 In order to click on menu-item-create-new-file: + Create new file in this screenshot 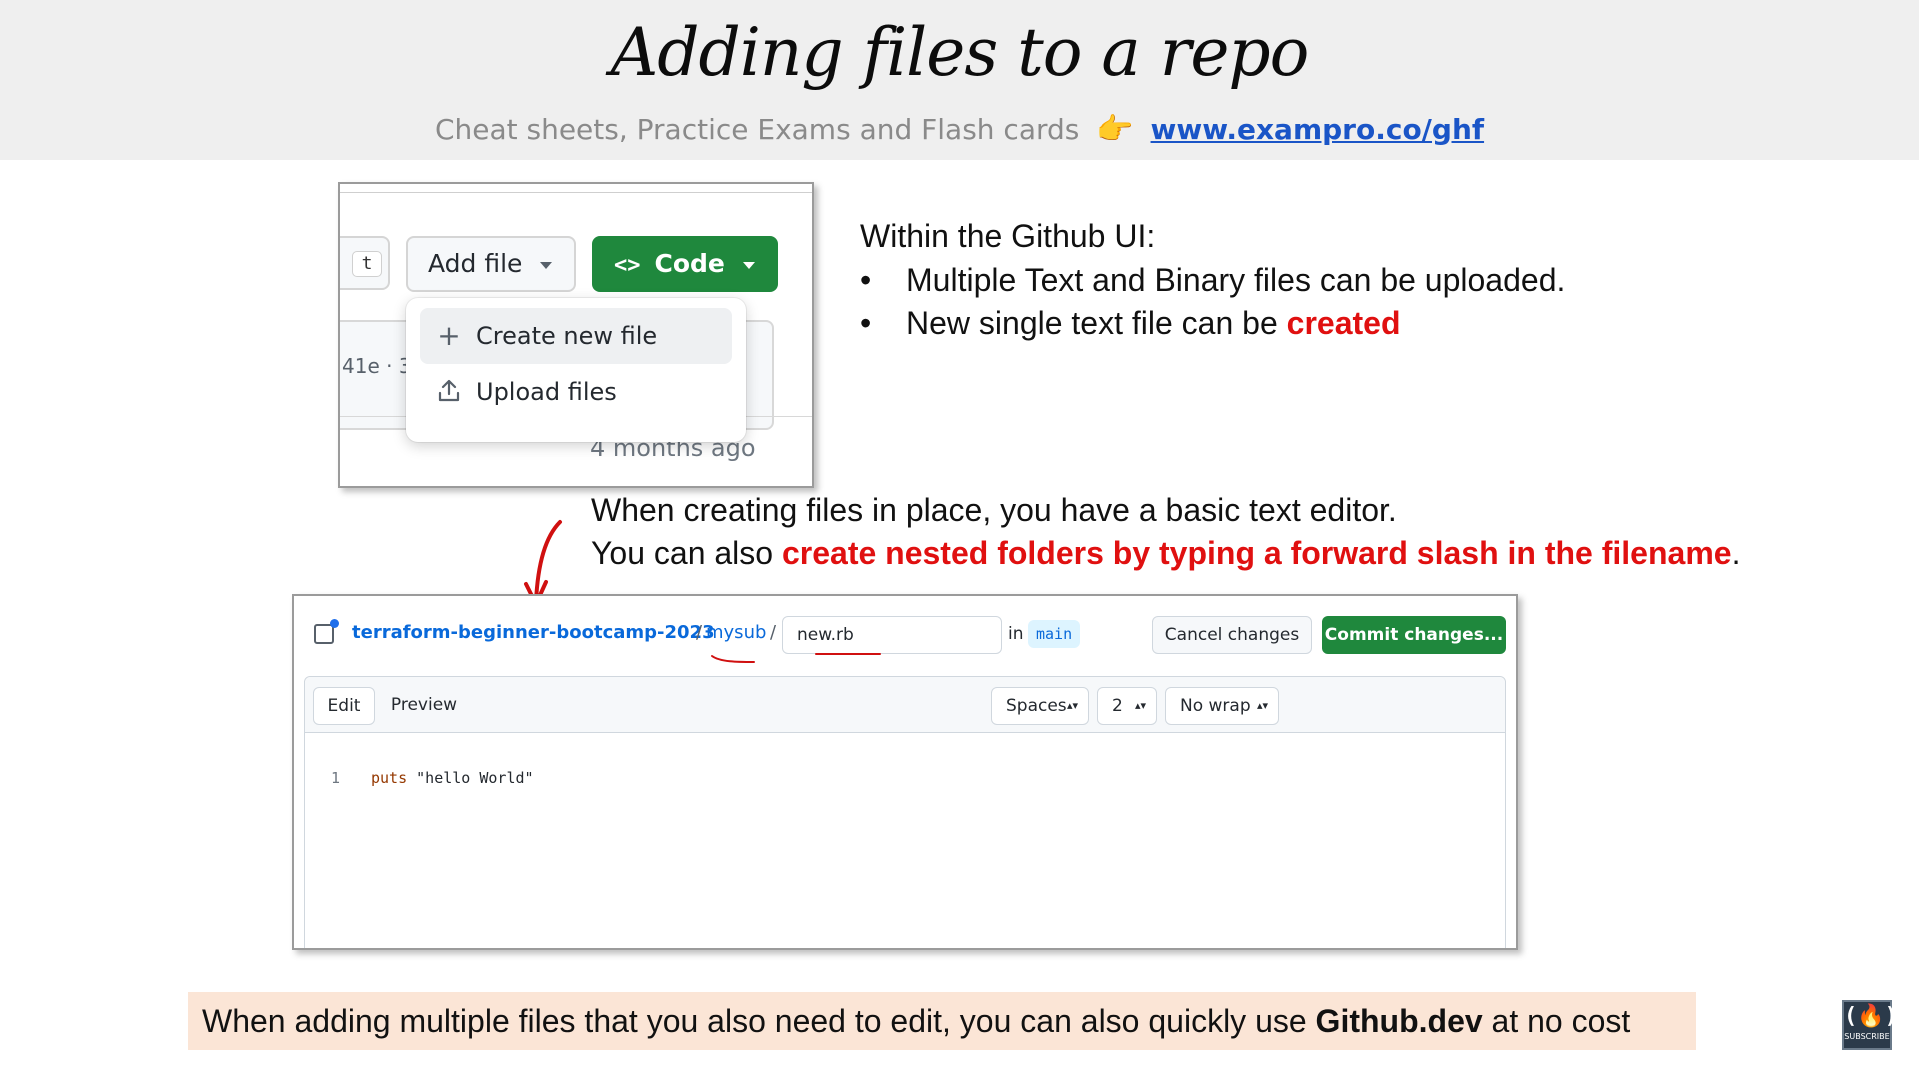, I will do `click(576, 336)`.